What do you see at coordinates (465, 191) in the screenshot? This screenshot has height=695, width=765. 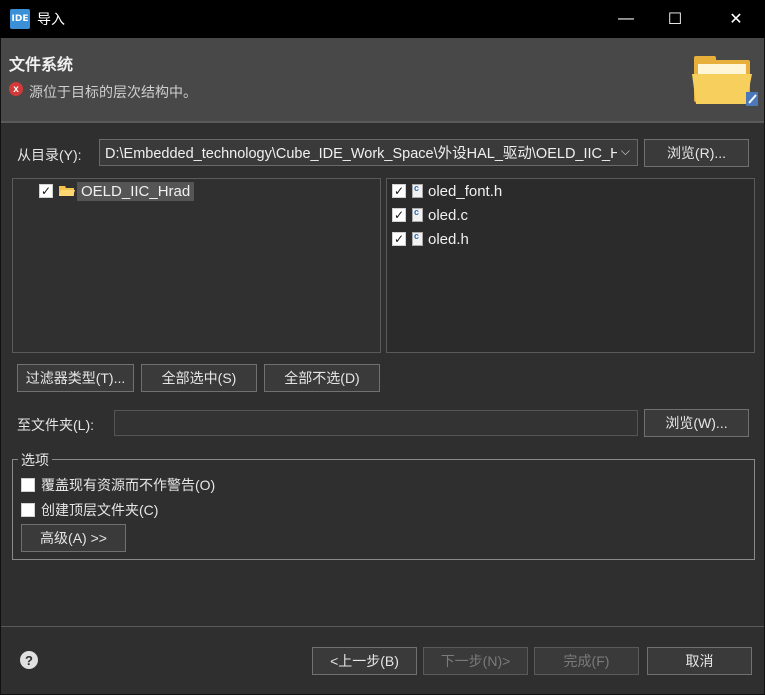 I see `file-label: oled_font.h` at bounding box center [465, 191].